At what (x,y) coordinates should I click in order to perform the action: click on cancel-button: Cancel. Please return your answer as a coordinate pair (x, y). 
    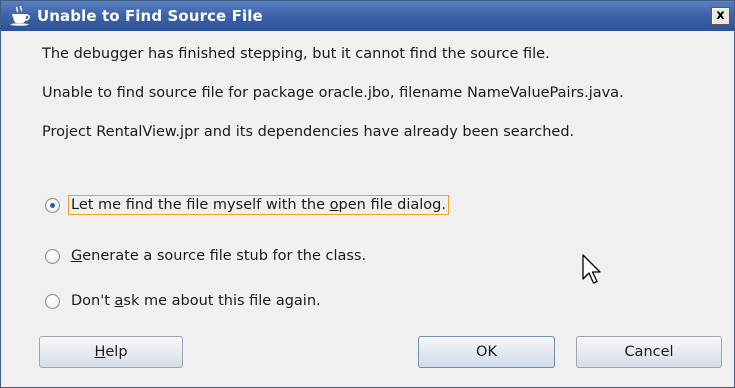
    Looking at the image, I should click on (649, 352).